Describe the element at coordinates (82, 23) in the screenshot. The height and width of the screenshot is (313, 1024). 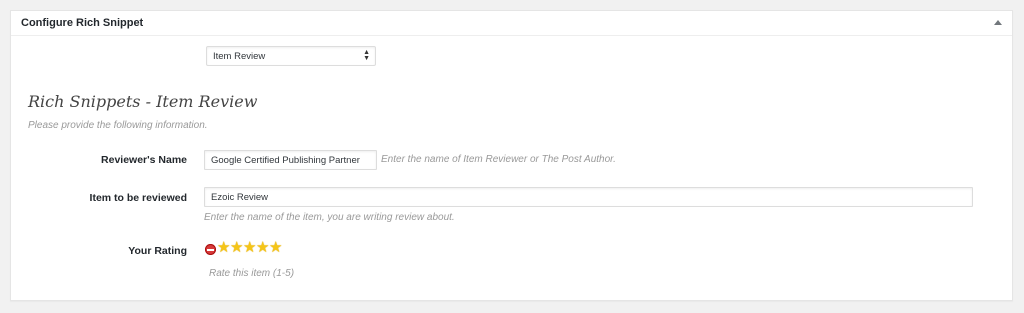
I see `metabox-title: Configure Rich Snippet` at that location.